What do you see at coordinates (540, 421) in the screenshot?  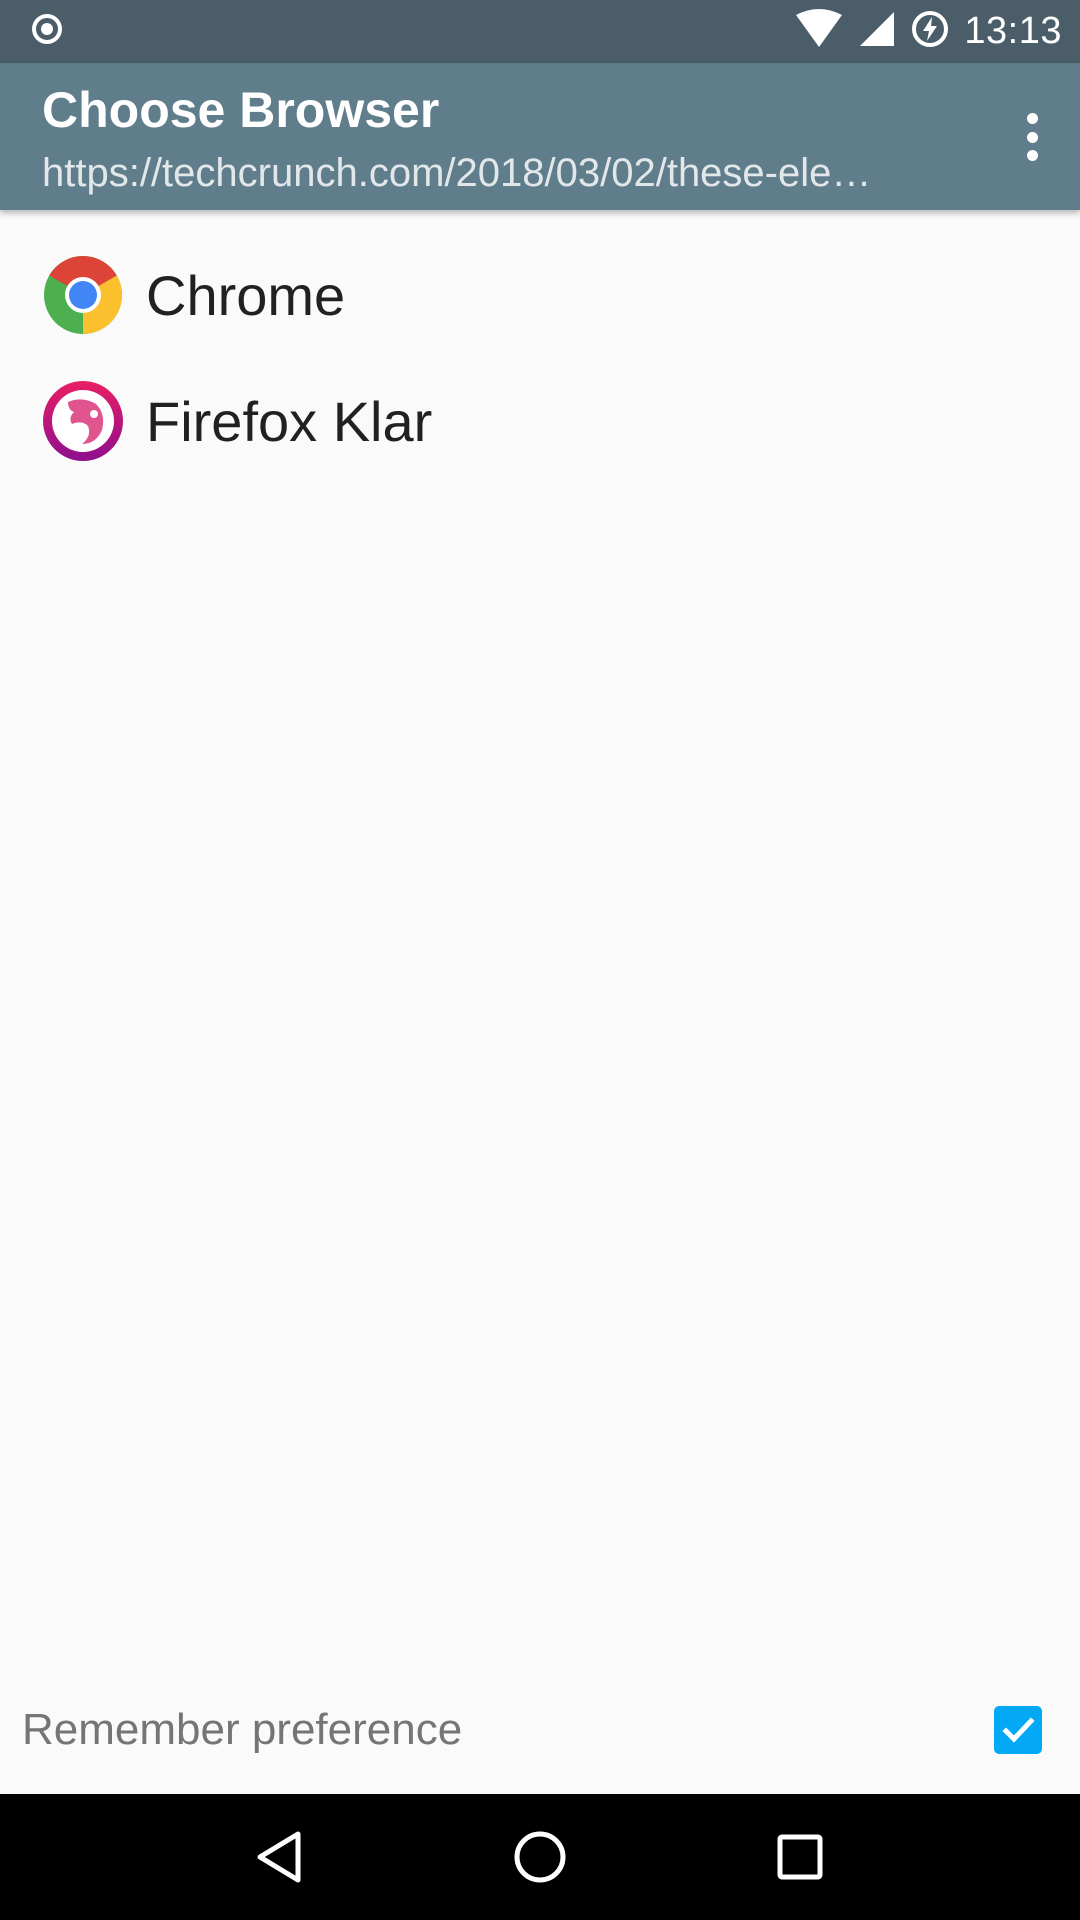 I see `browser-item-firefox-klar: Firefox Klar` at bounding box center [540, 421].